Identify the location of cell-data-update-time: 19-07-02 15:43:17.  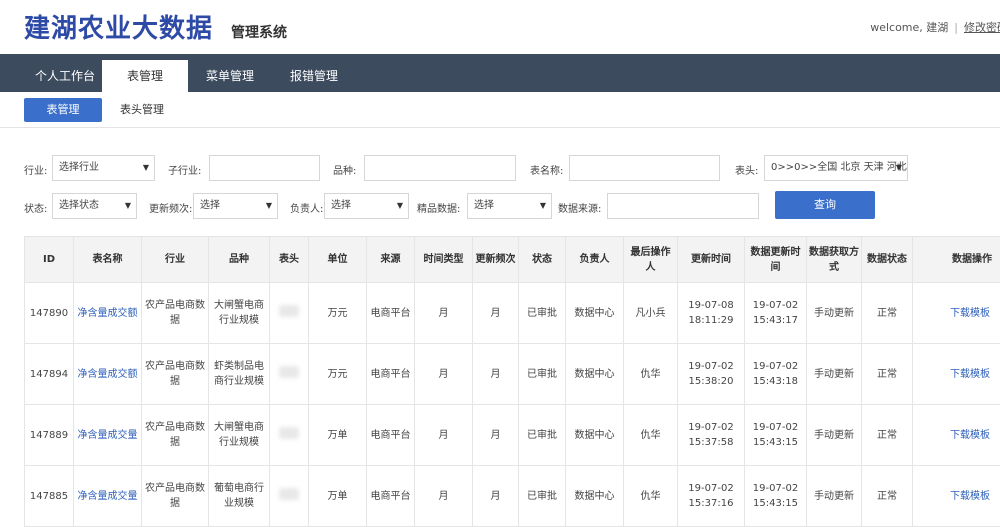
(776, 313).